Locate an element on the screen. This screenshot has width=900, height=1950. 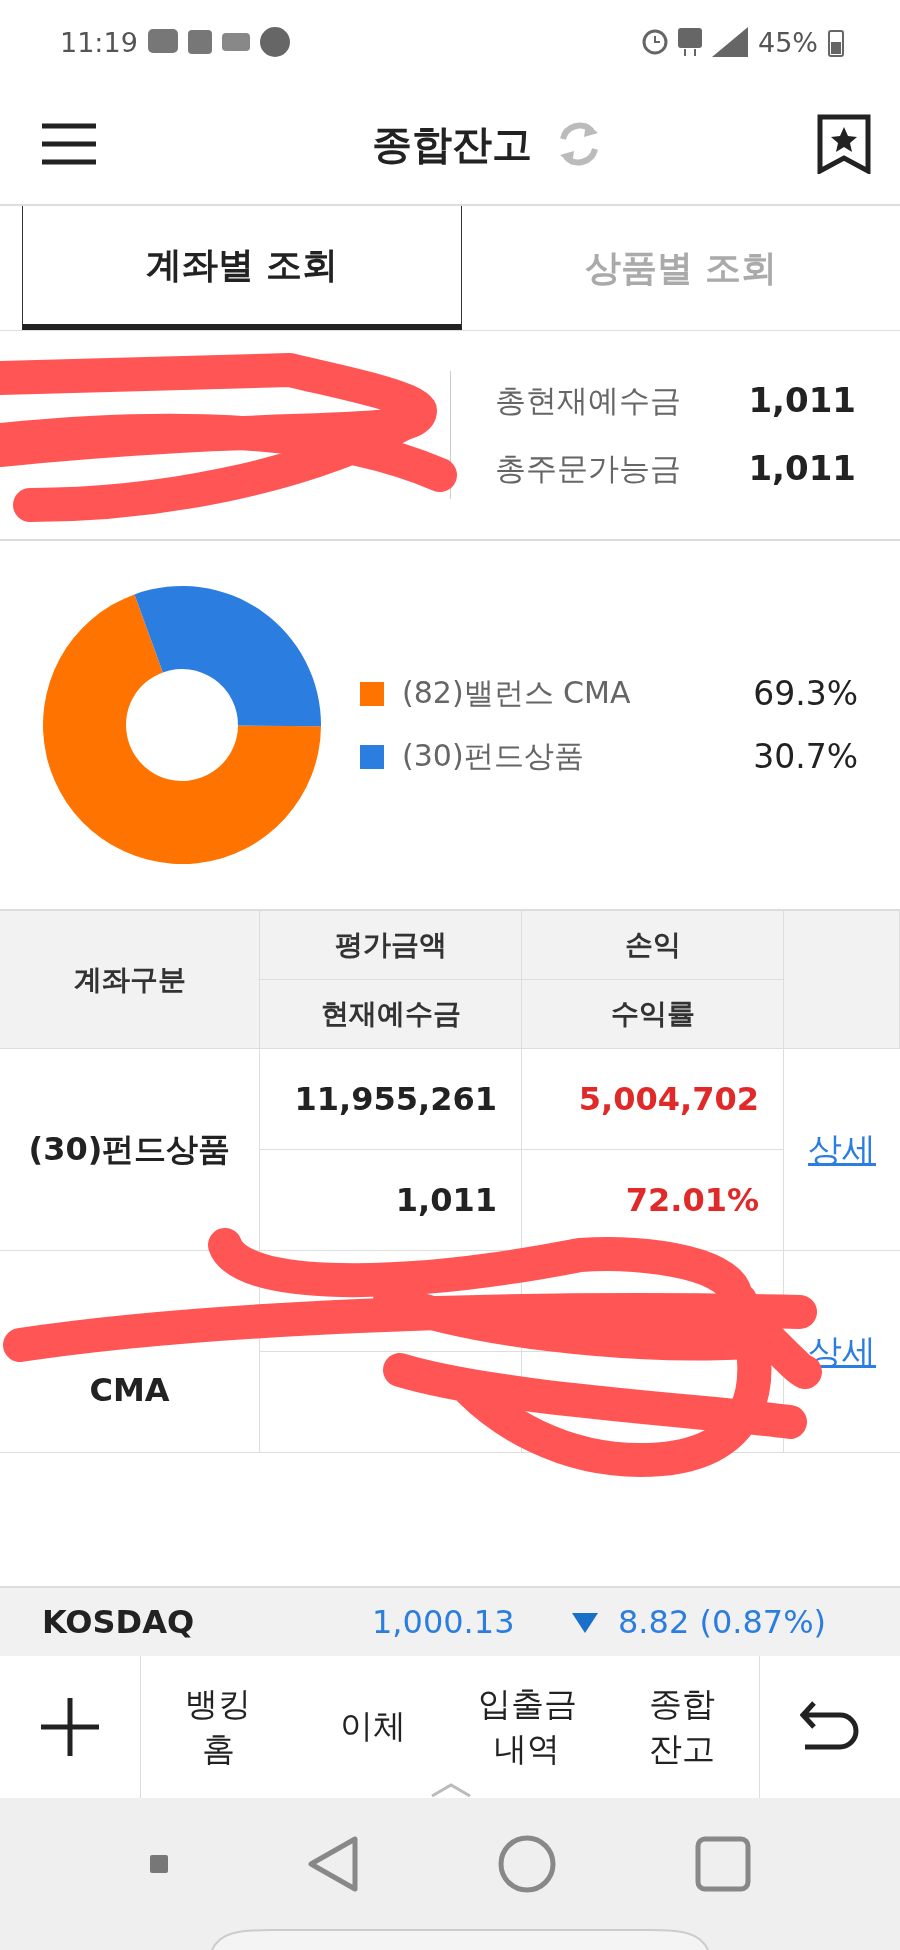
tab: 계좌별 조회 is located at coordinates (242, 268).